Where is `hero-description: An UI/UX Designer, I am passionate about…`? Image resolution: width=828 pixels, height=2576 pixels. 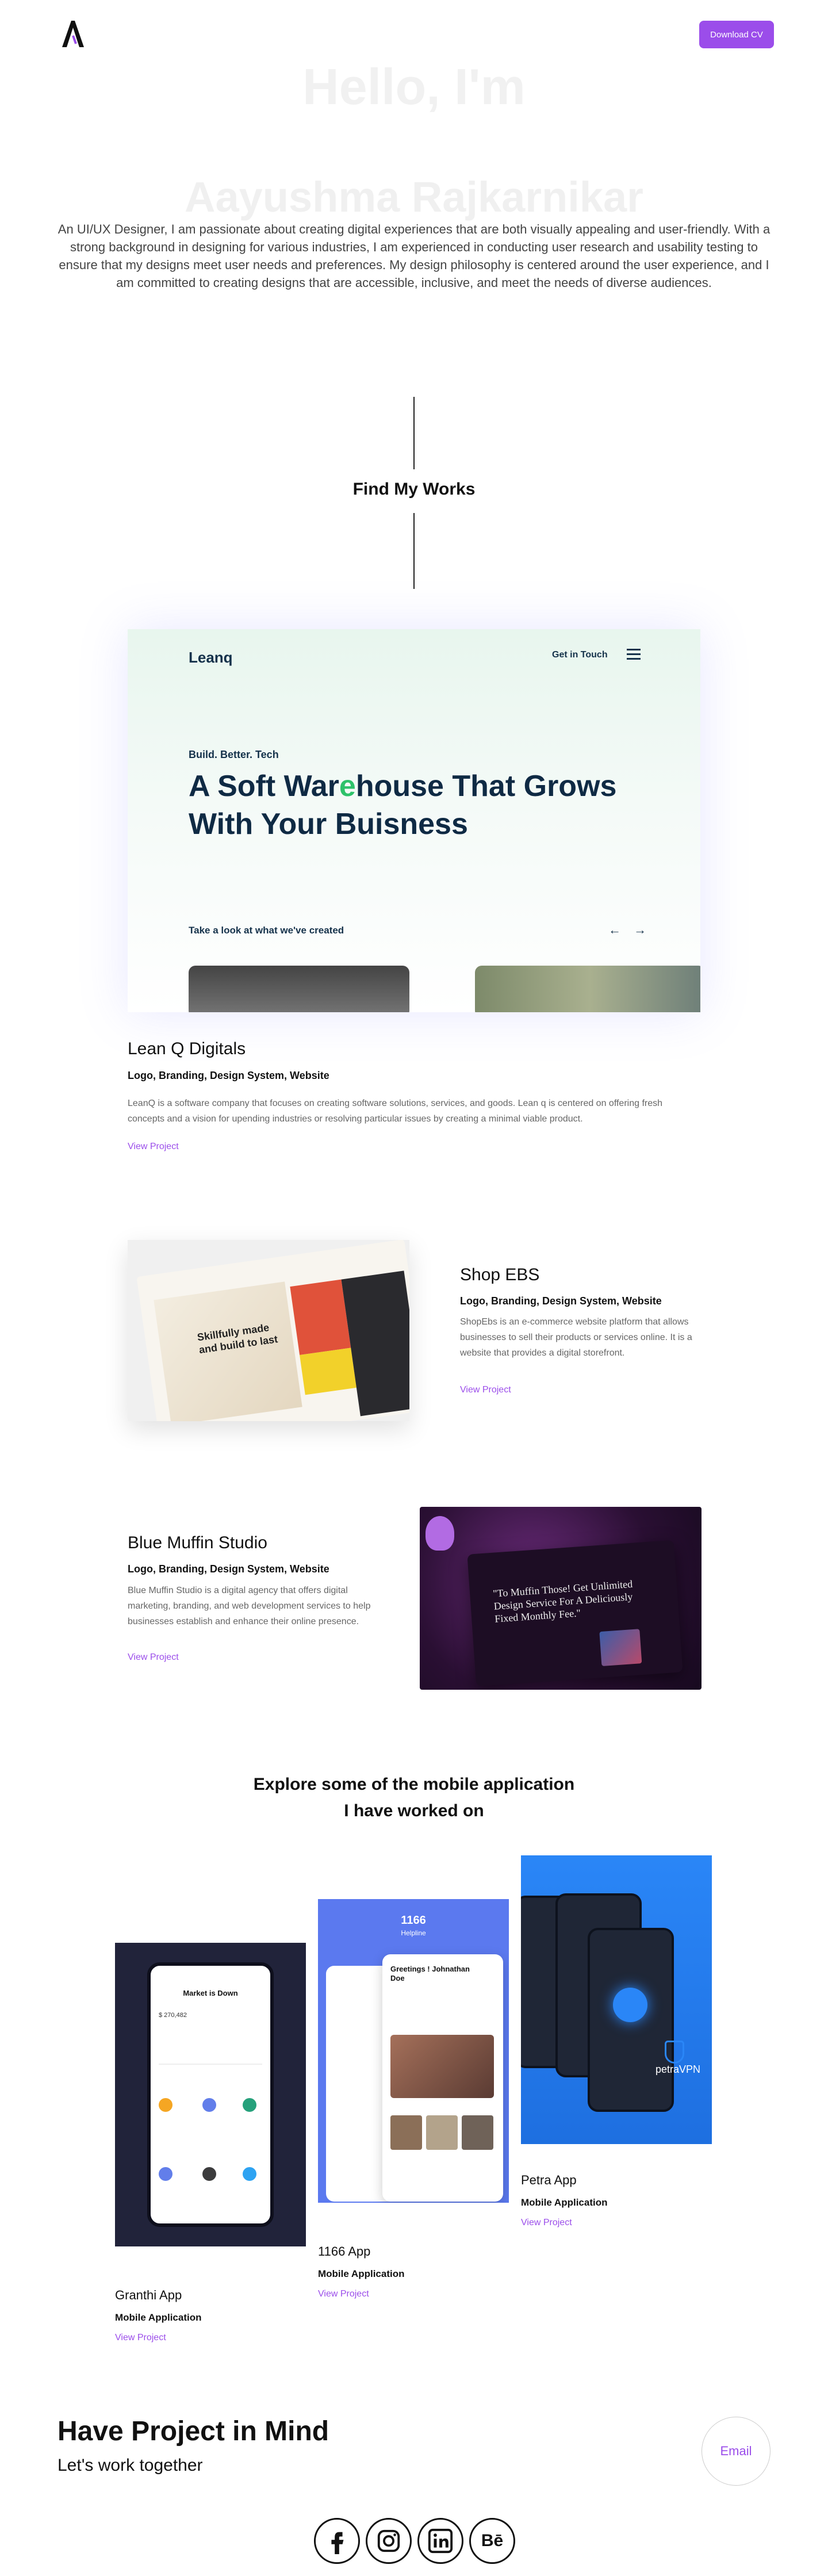 hero-description: An UI/UX Designer, I am passionate about… is located at coordinates (413, 256).